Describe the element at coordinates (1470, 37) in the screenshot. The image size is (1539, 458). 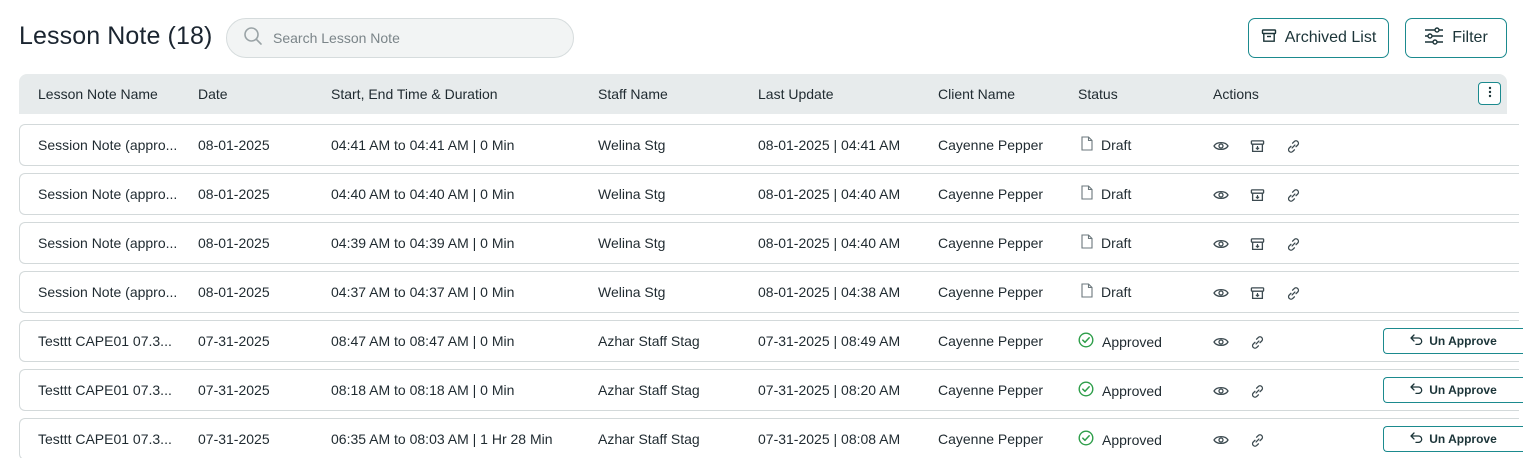
I see `filter-label: Filter` at that location.